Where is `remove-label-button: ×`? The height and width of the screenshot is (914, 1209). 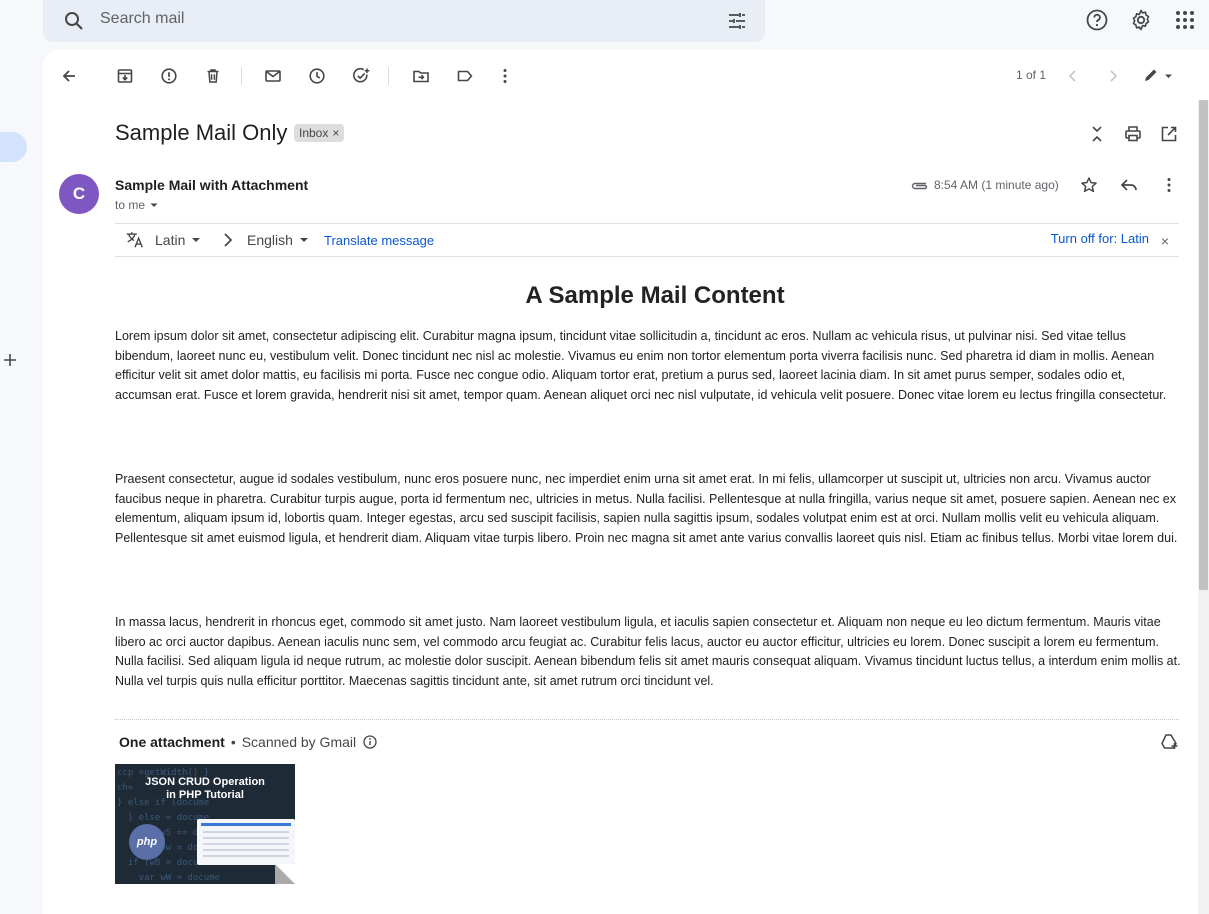 remove-label-button: × is located at coordinates (335, 133).